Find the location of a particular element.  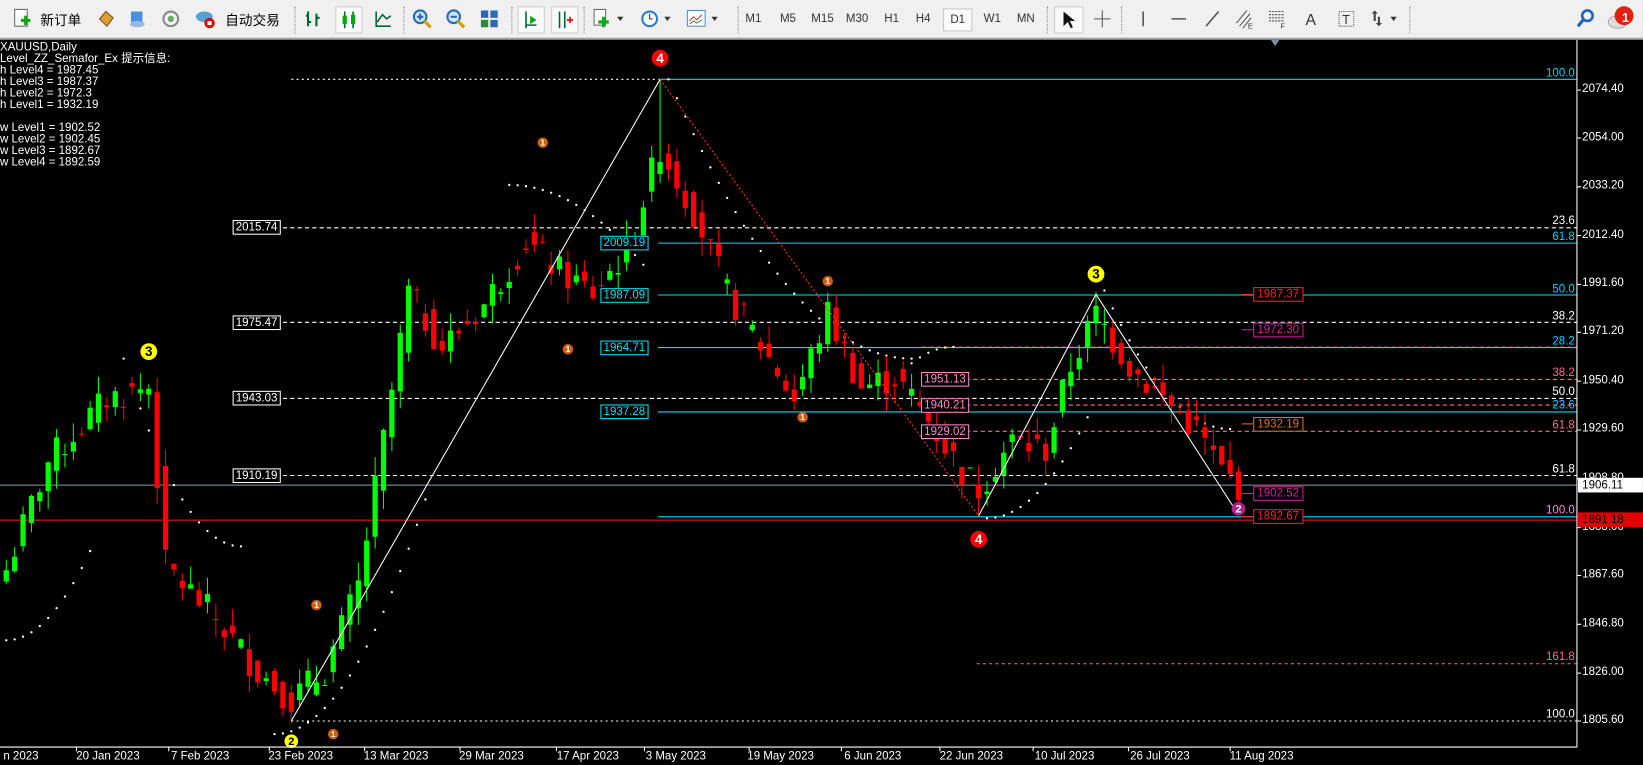

templates-dropdown is located at coordinates (703, 18).